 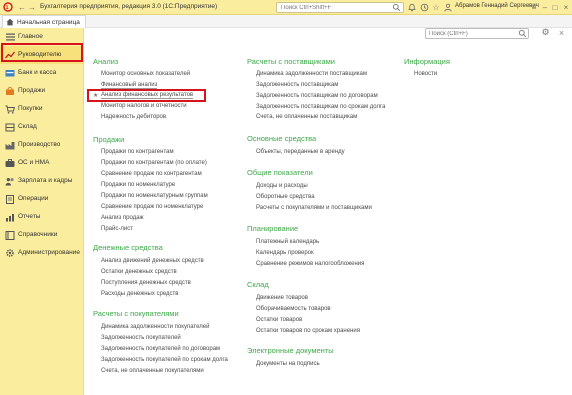 What do you see at coordinates (10, 181) in the screenshot?
I see `people-icon` at bounding box center [10, 181].